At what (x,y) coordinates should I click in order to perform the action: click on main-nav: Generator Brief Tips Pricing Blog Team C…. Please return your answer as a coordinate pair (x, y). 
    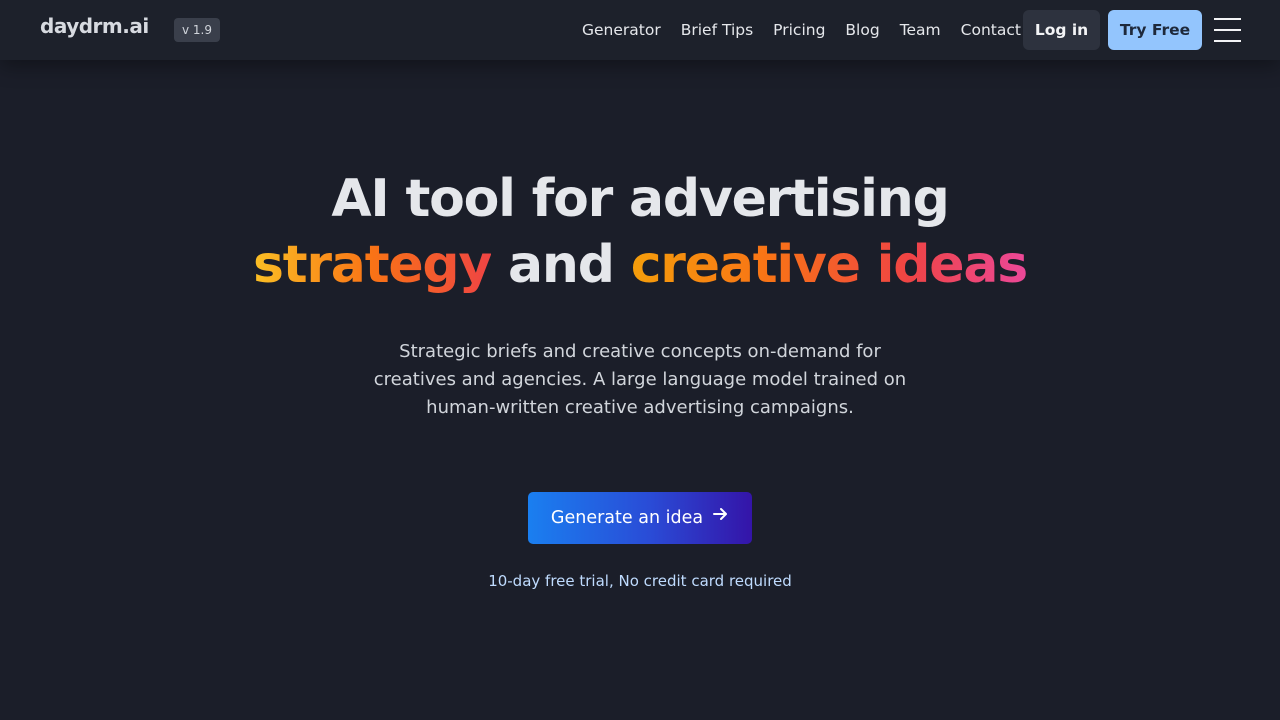
    Looking at the image, I should click on (801, 30).